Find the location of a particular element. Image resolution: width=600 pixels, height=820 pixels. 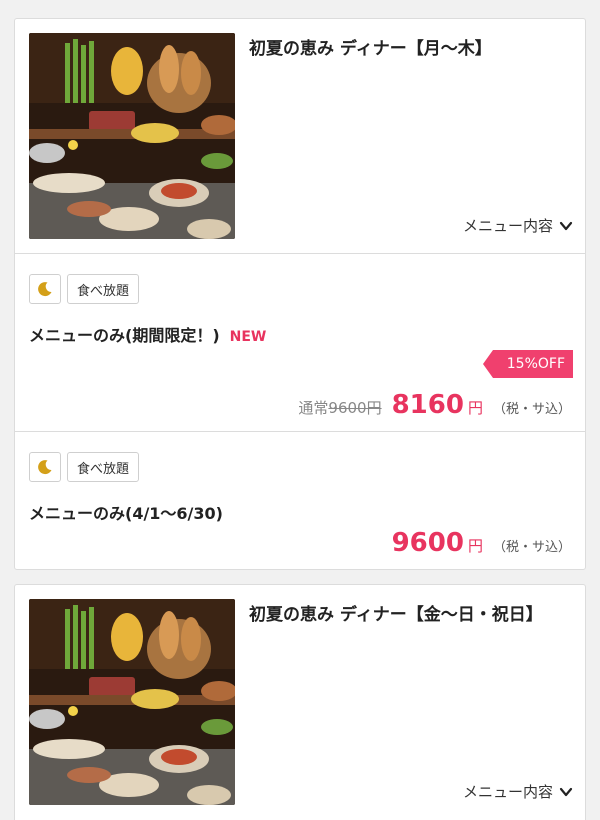

plan-name-text: メニューのみ(期間限定！) is located at coordinates (124, 335).